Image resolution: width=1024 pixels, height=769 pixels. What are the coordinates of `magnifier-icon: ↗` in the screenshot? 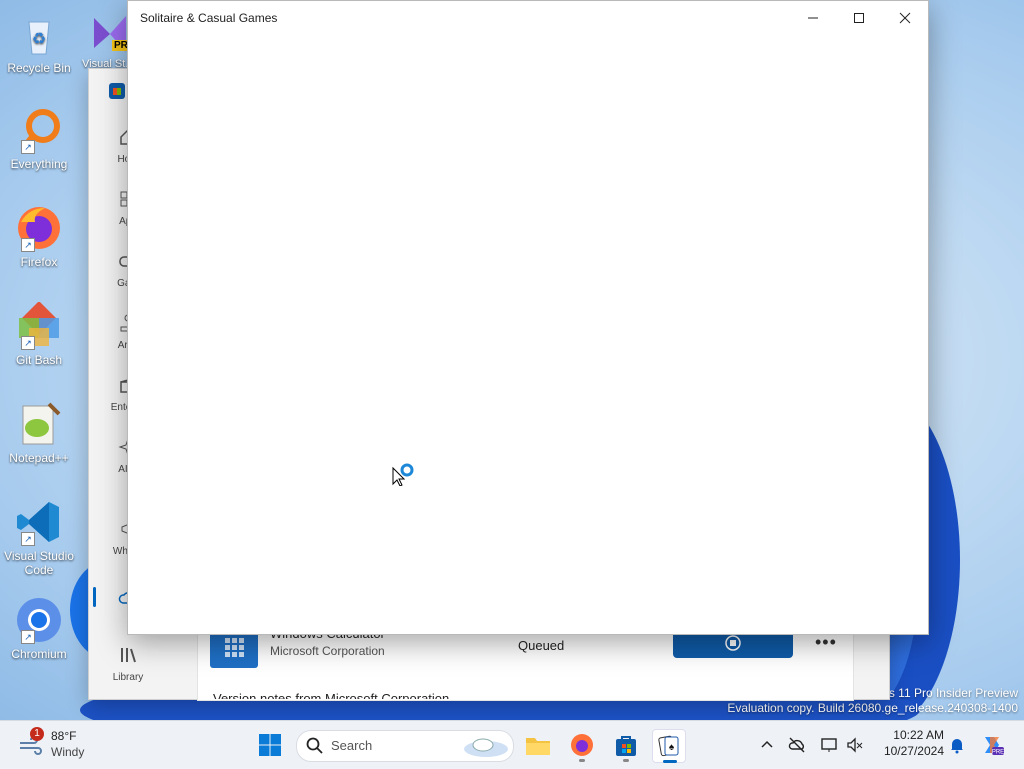 It's located at (39, 130).